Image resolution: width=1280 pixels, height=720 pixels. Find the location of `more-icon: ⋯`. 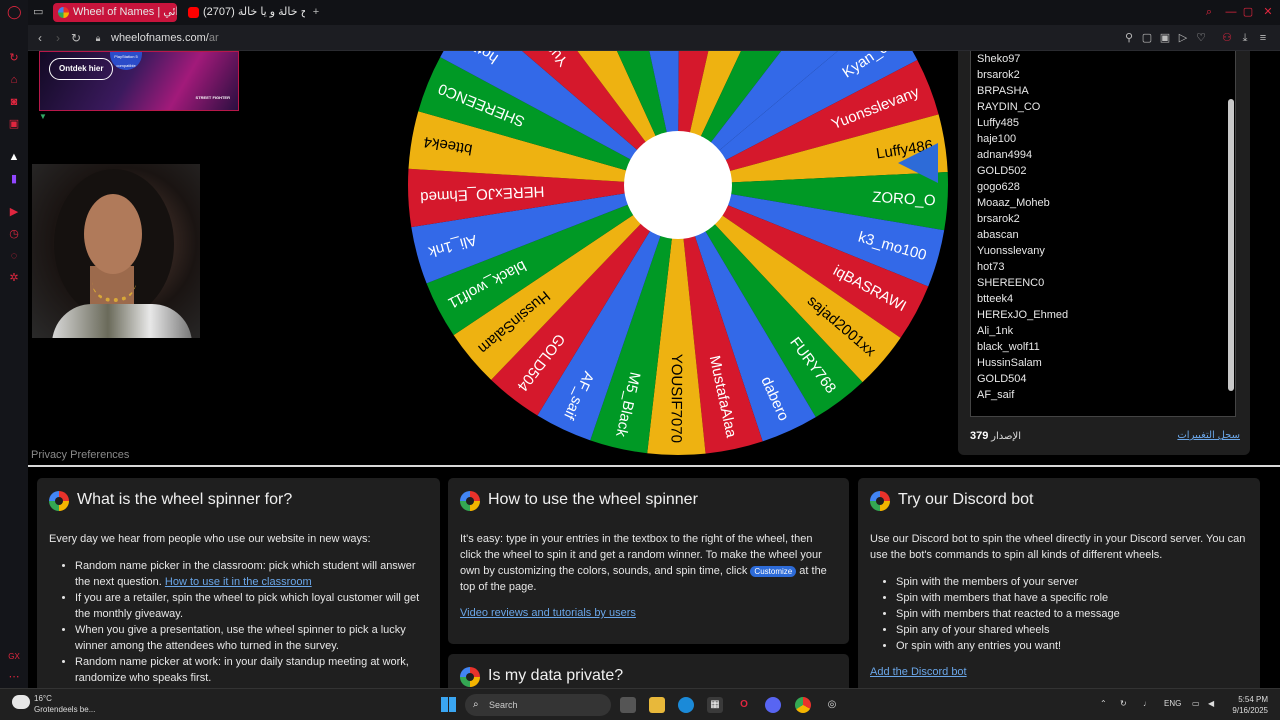

more-icon: ⋯ is located at coordinates (14, 677).